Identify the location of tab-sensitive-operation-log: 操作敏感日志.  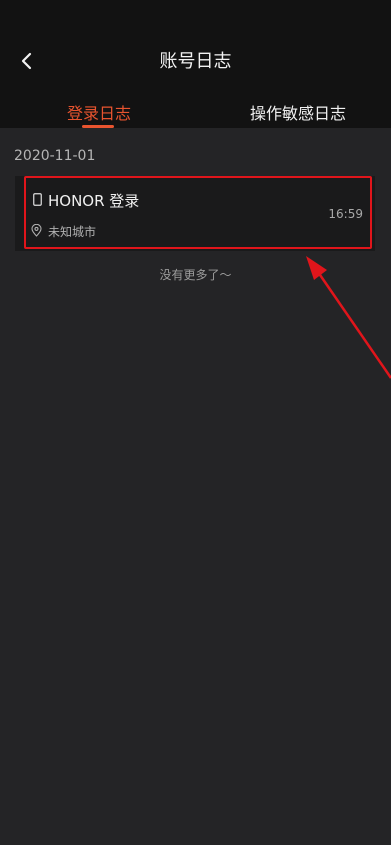
(298, 112).